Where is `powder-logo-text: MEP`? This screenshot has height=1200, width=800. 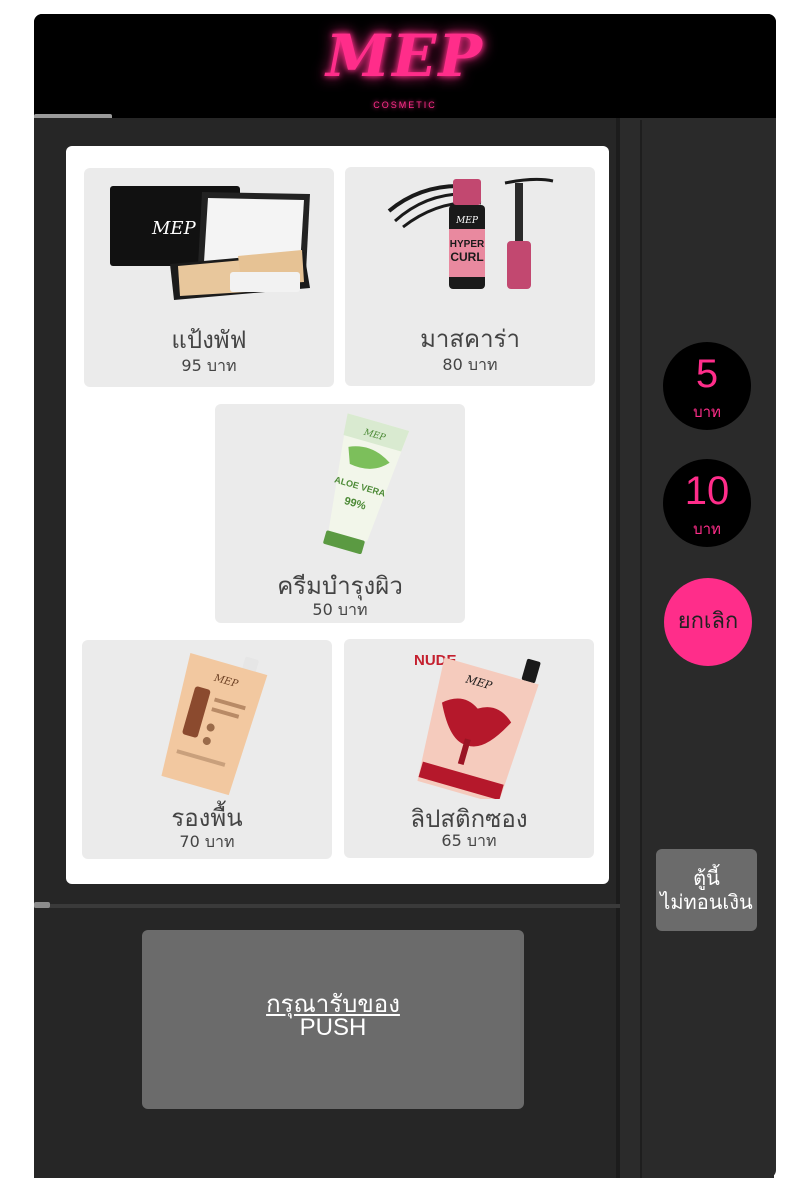 powder-logo-text: MEP is located at coordinates (174, 228).